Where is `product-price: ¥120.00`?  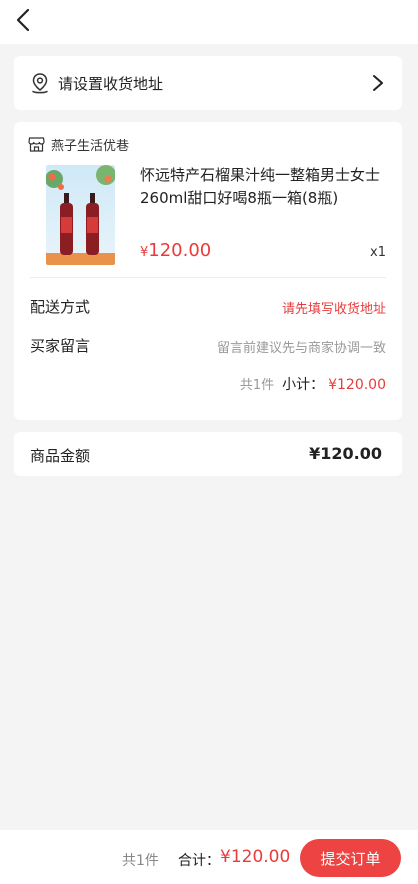 product-price: ¥120.00 is located at coordinates (175, 250).